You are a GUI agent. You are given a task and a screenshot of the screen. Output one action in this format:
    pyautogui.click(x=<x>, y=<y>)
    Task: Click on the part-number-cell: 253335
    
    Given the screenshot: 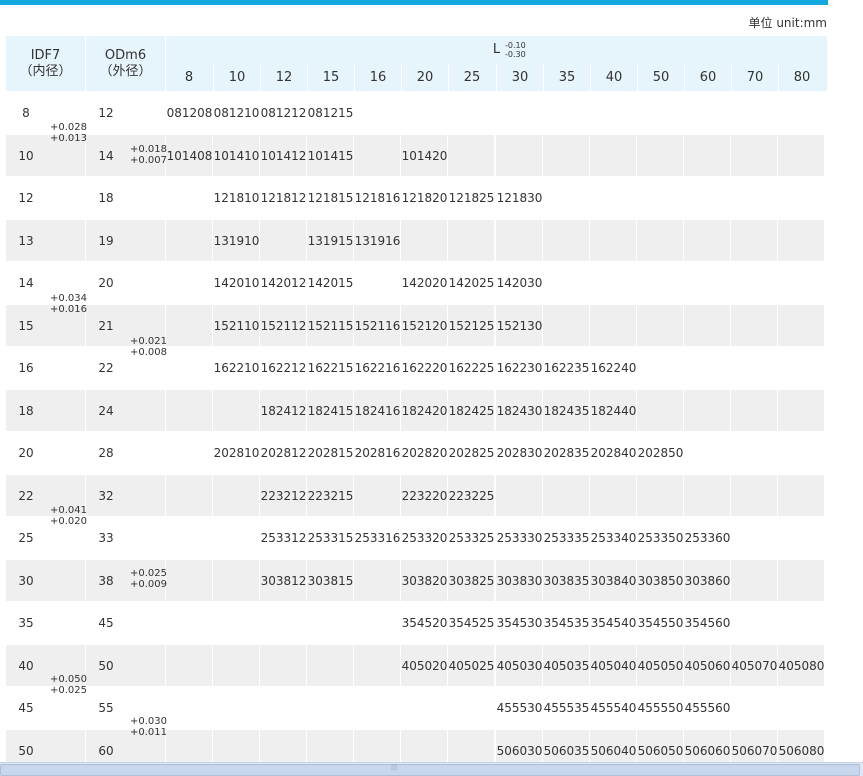 What is the action you would take?
    pyautogui.click(x=566, y=538)
    